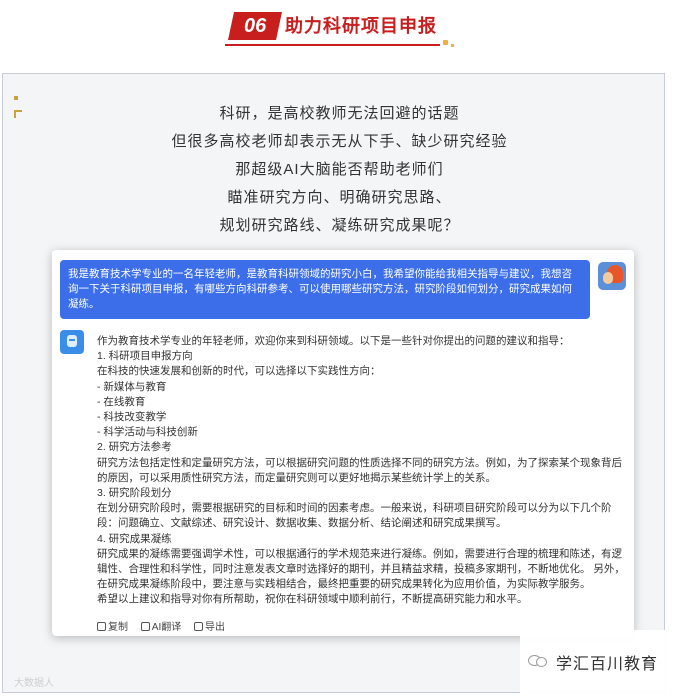 The image size is (679, 696). Describe the element at coordinates (209, 625) in the screenshot. I see `export-button: 导出` at that location.